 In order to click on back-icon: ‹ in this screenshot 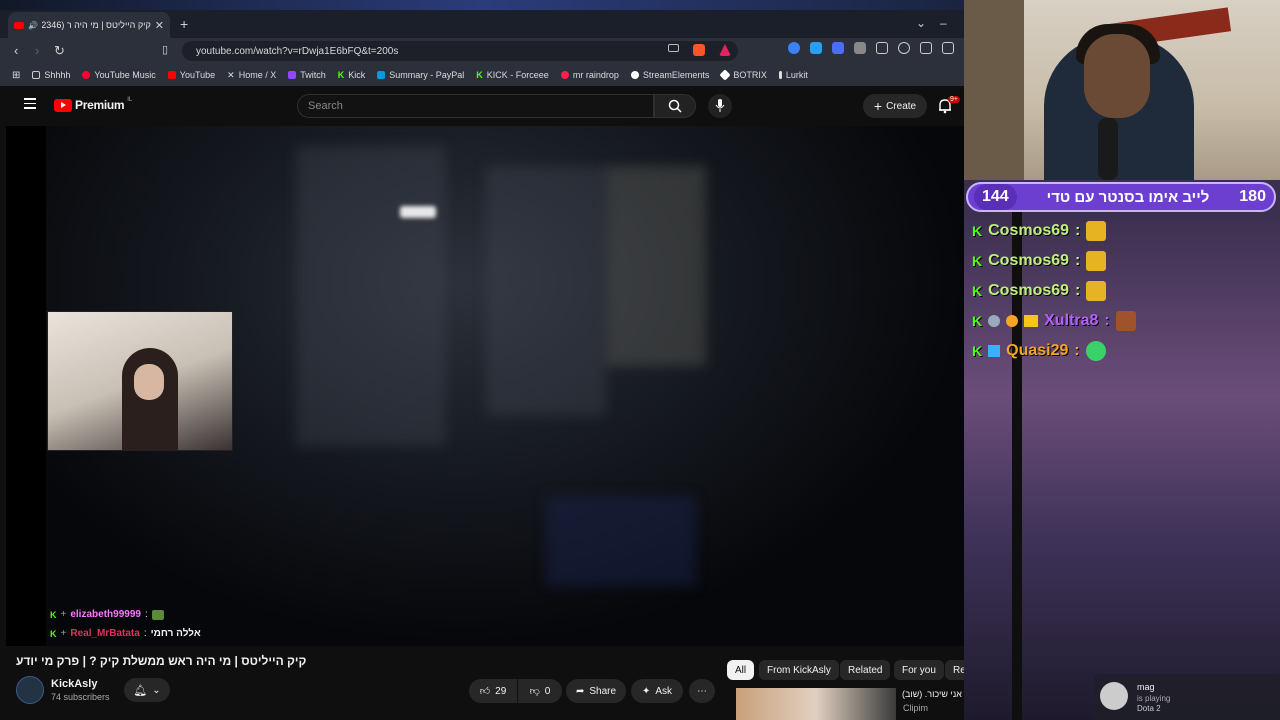, I will do `click(16, 50)`.